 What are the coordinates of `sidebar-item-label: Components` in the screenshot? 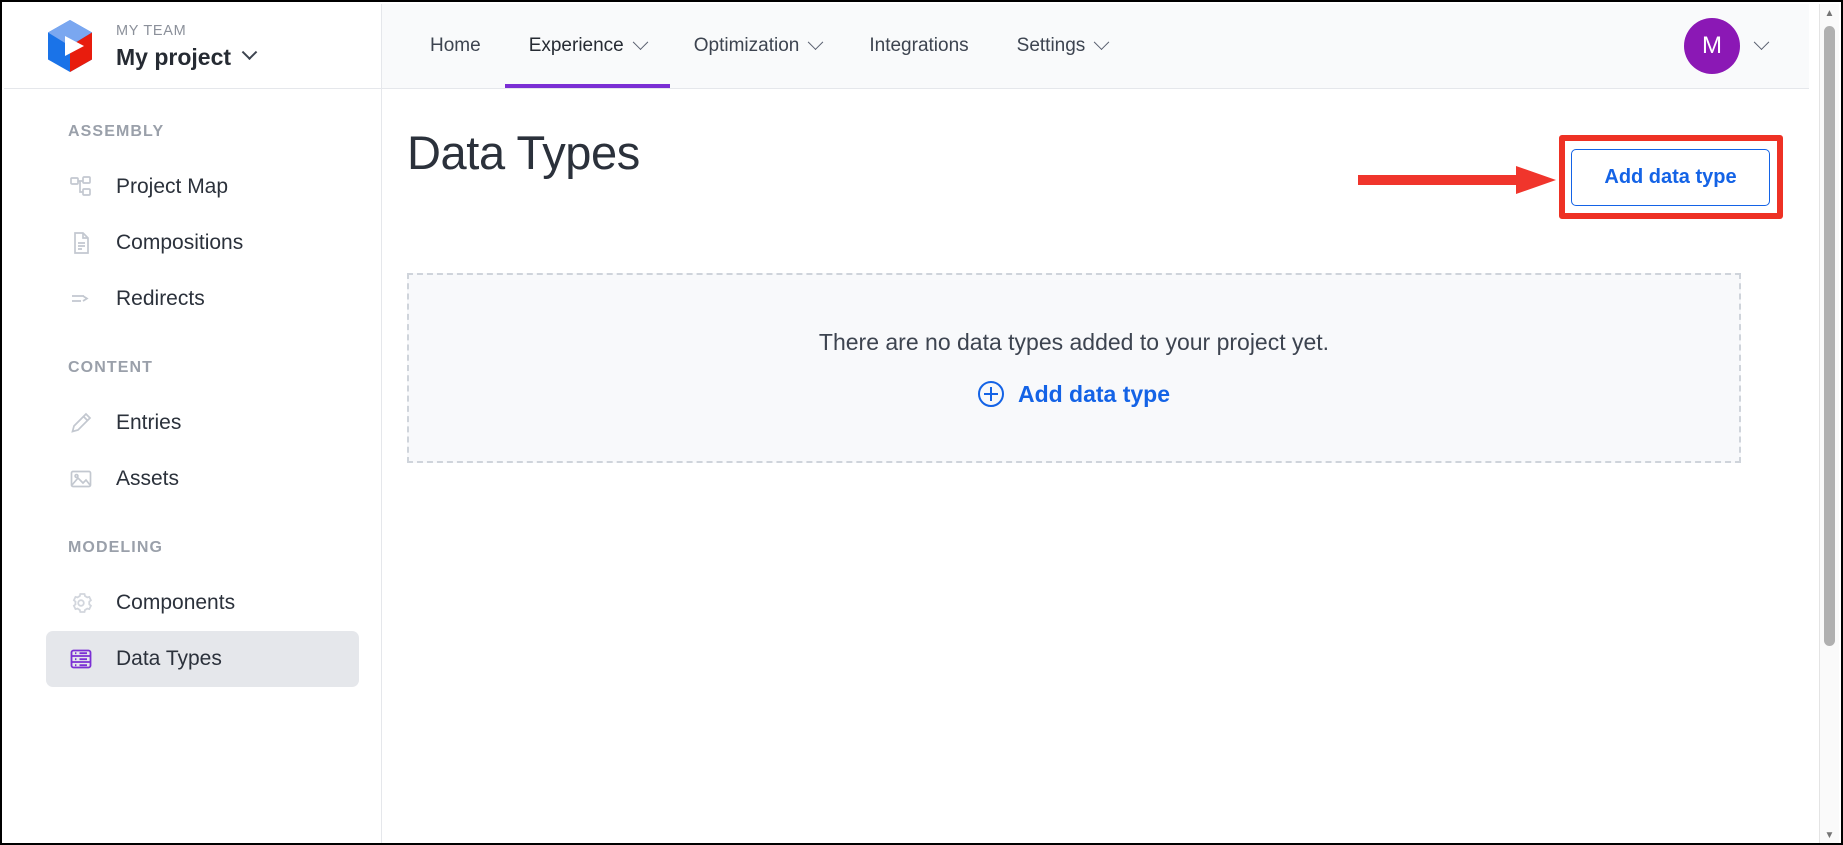 It's located at (176, 602).